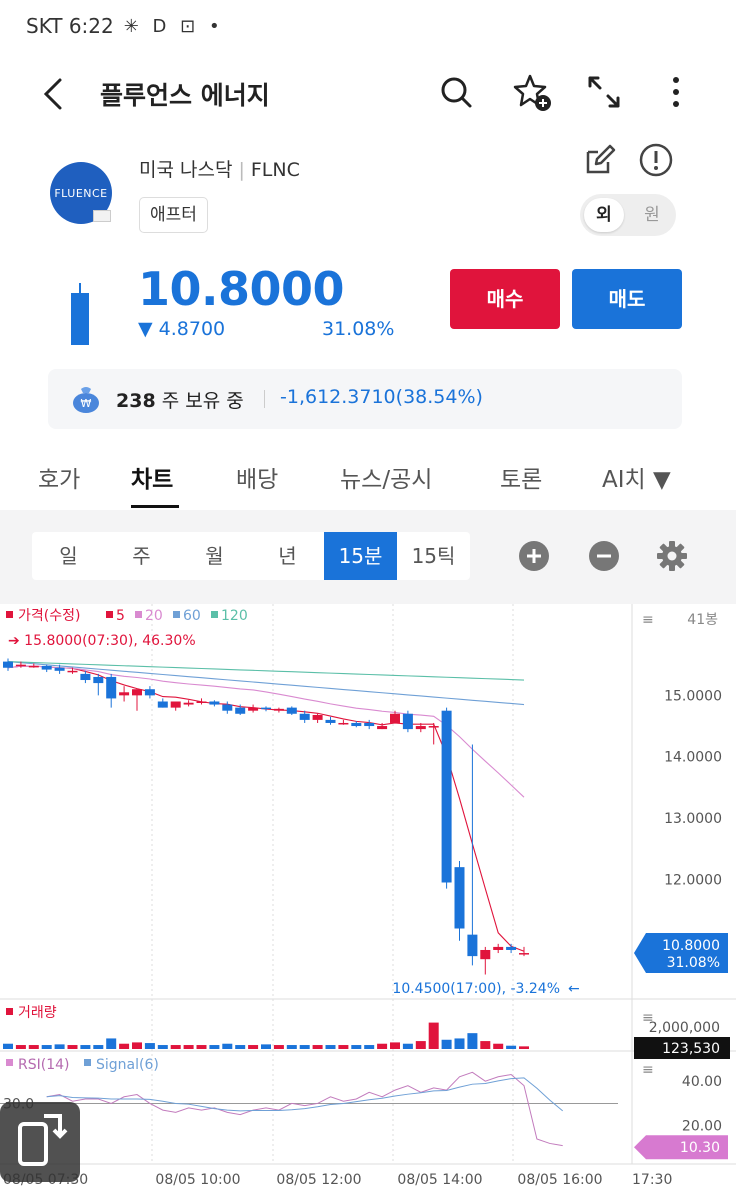  Describe the element at coordinates (636, 477) in the screenshot. I see `tab-ai: AI치 ▼` at that location.